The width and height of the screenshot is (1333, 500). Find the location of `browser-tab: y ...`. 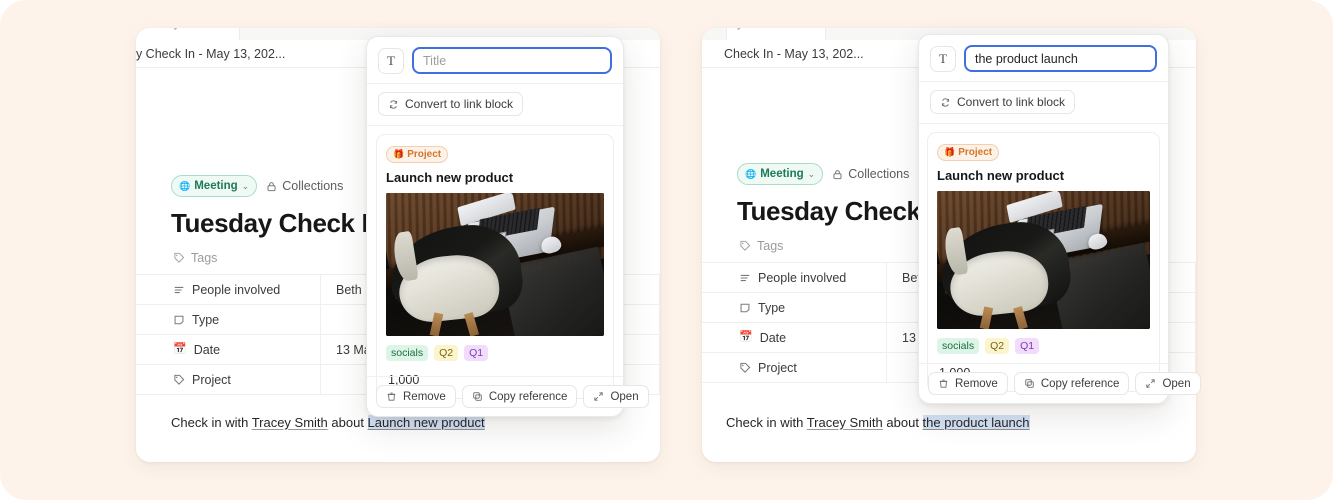

browser-tab: y ... is located at coordinates (776, 34).